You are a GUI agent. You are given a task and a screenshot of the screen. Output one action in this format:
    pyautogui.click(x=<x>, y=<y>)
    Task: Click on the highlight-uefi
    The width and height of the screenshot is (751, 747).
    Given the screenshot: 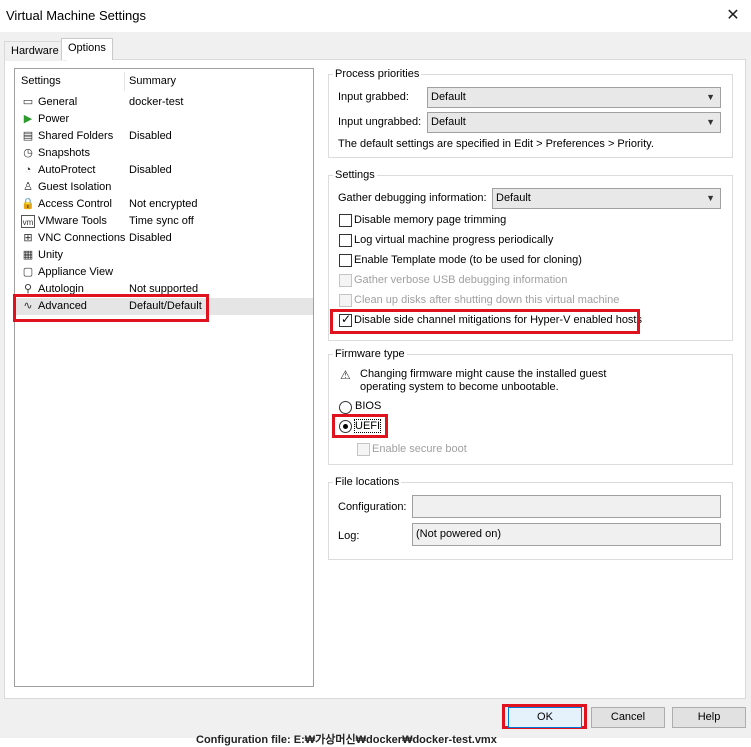 What is the action you would take?
    pyautogui.click(x=360, y=426)
    